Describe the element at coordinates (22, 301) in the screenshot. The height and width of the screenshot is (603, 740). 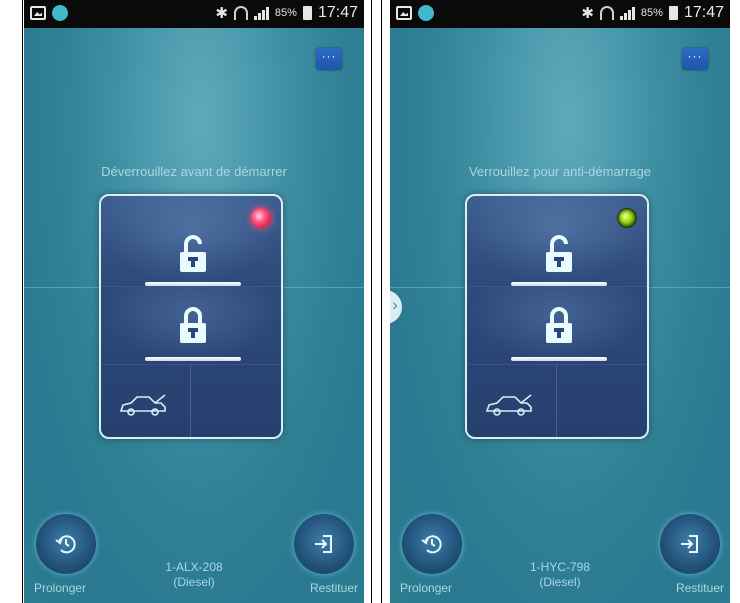
I see `frame-divider-left` at that location.